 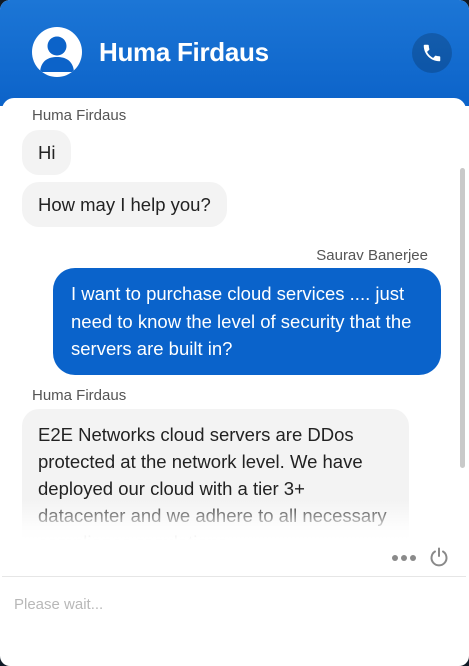 What do you see at coordinates (372, 255) in the screenshot?
I see `sender-name: Saurav Banerjee` at bounding box center [372, 255].